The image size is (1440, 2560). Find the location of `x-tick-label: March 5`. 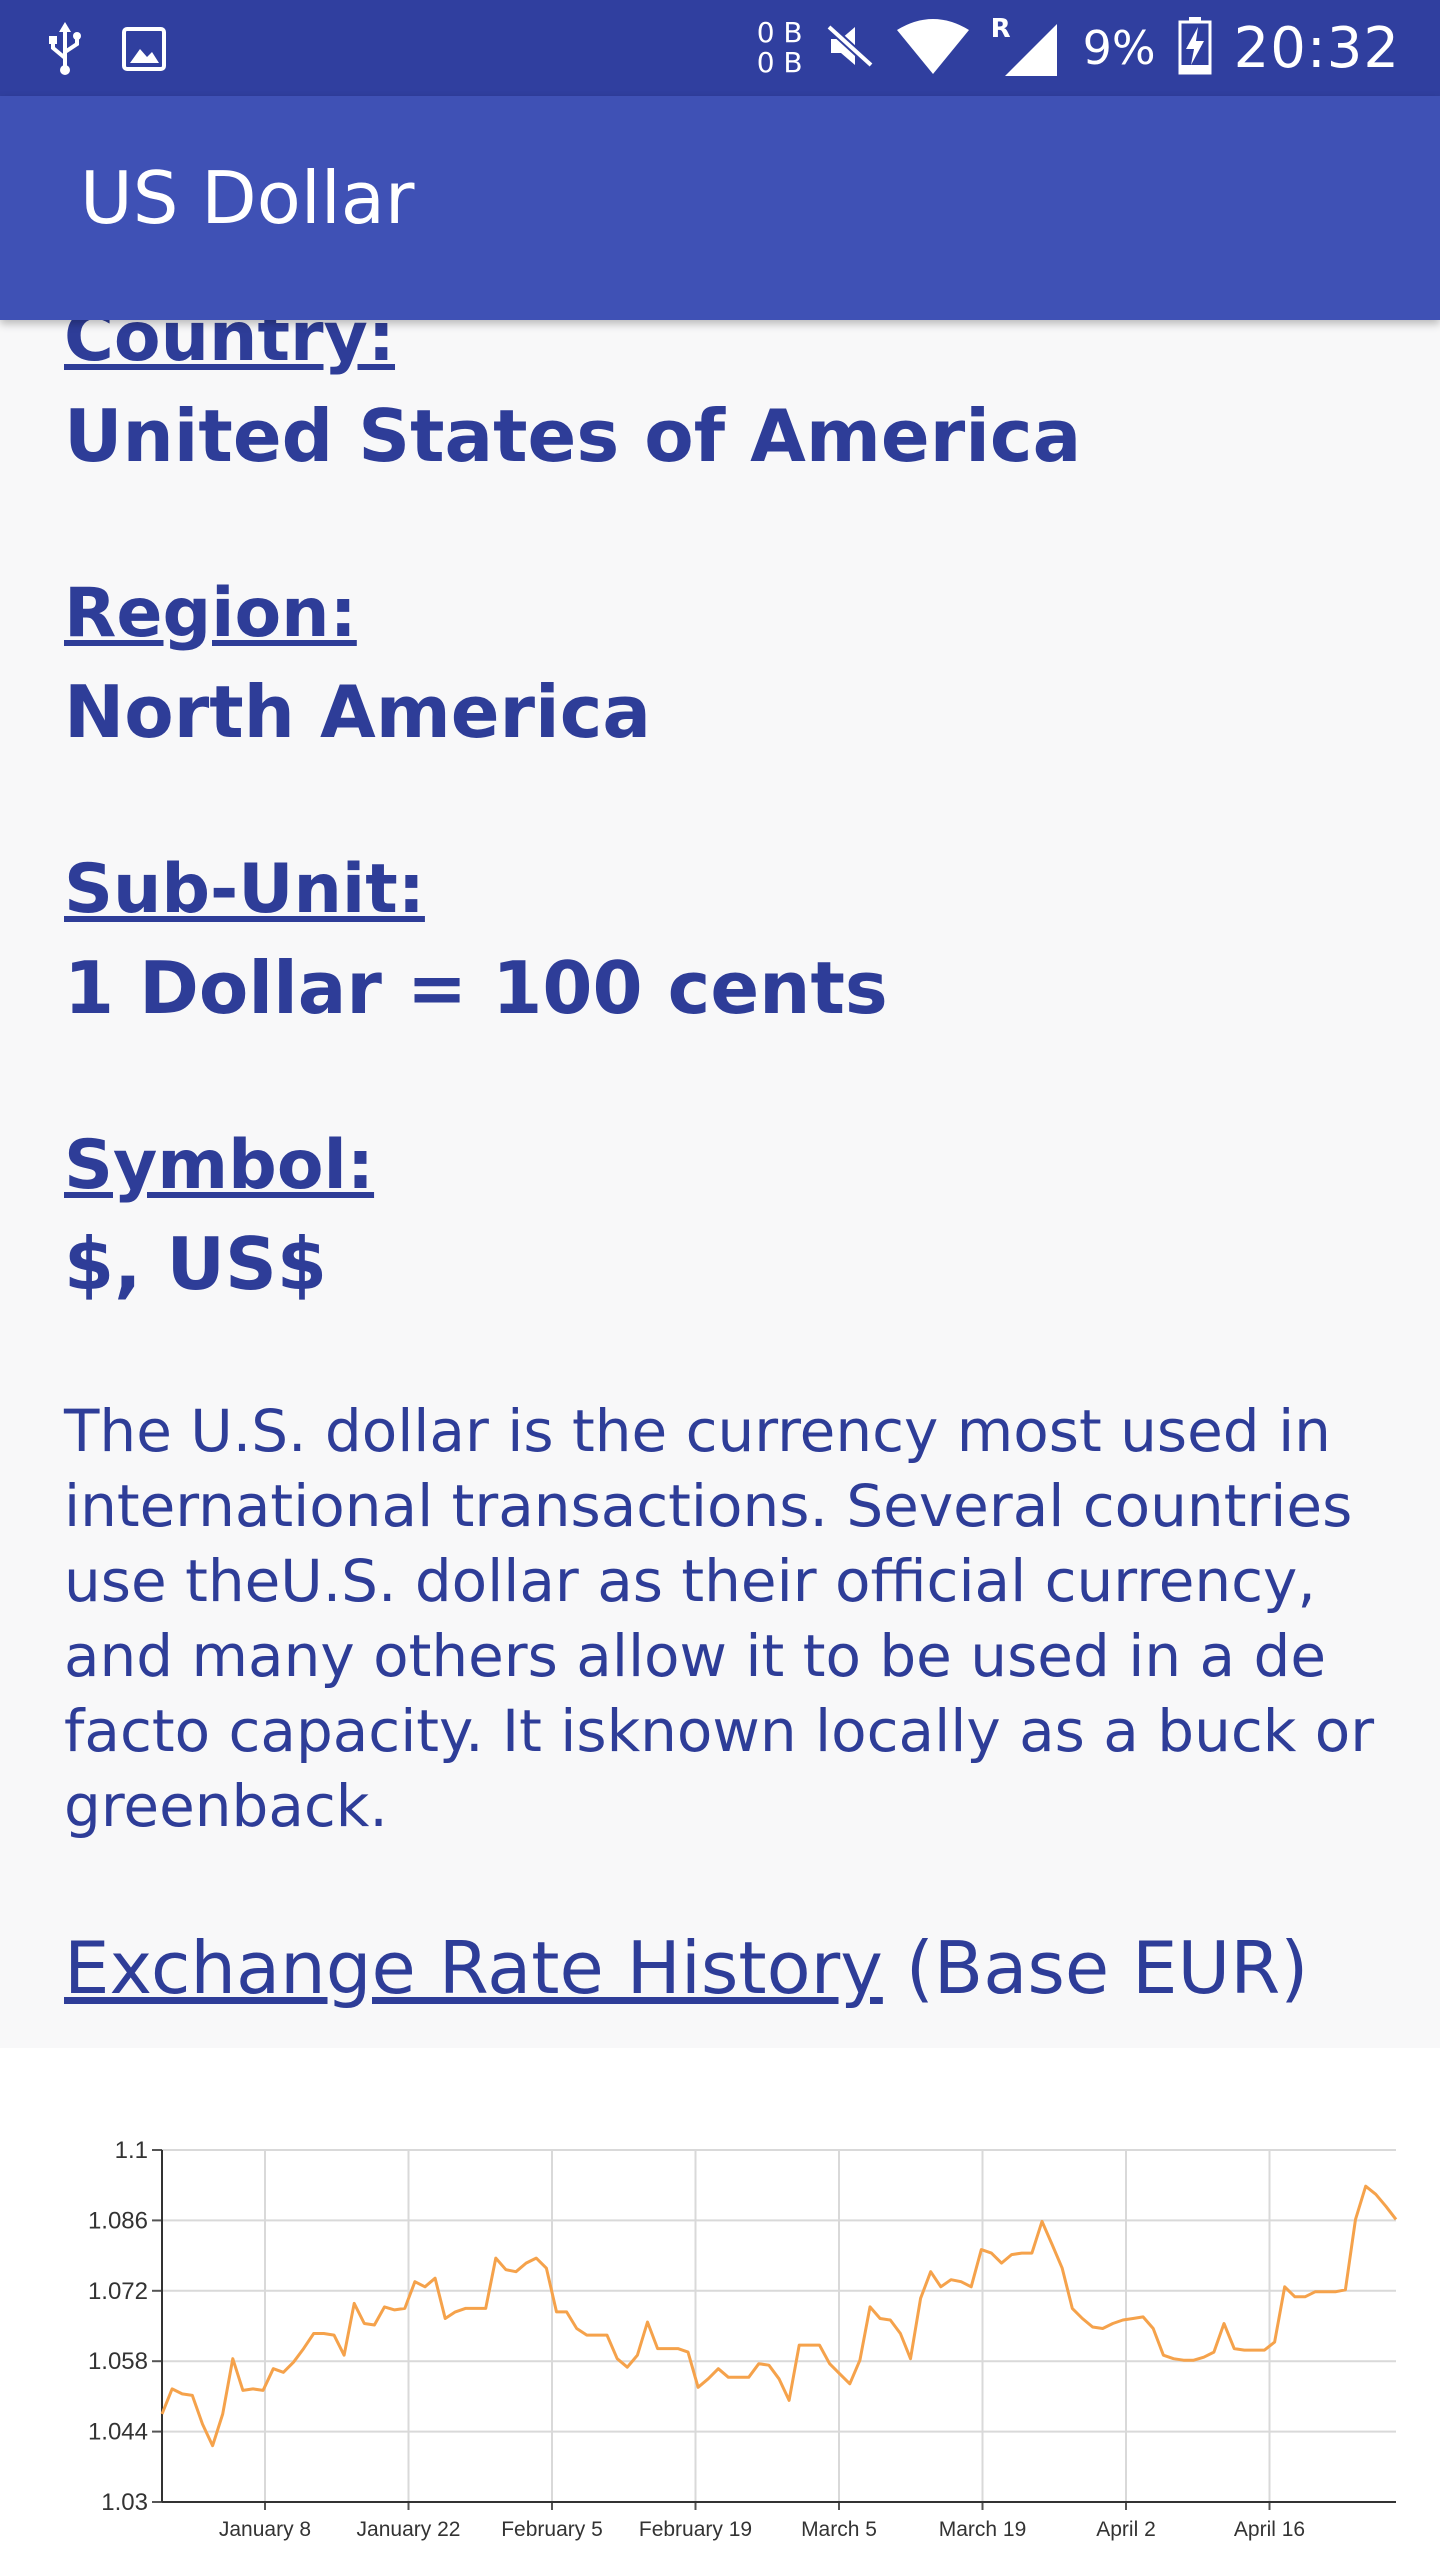

x-tick-label: March 5 is located at coordinates (839, 2529).